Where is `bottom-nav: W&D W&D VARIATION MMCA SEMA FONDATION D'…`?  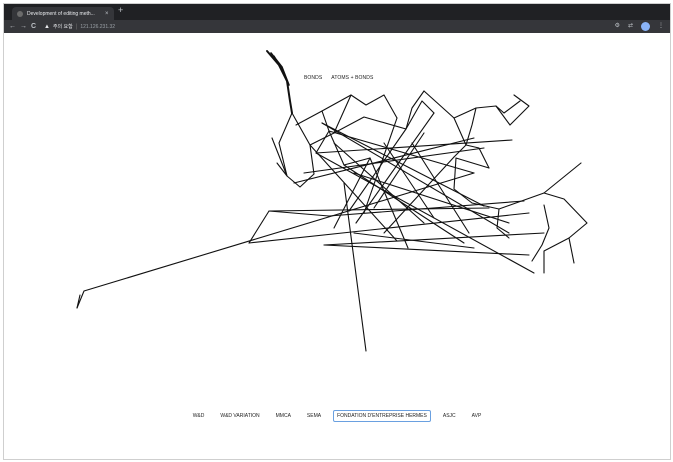
bottom-nav: W&D W&D VARIATION MMCA SEMA FONDATION D'… is located at coordinates (337, 416).